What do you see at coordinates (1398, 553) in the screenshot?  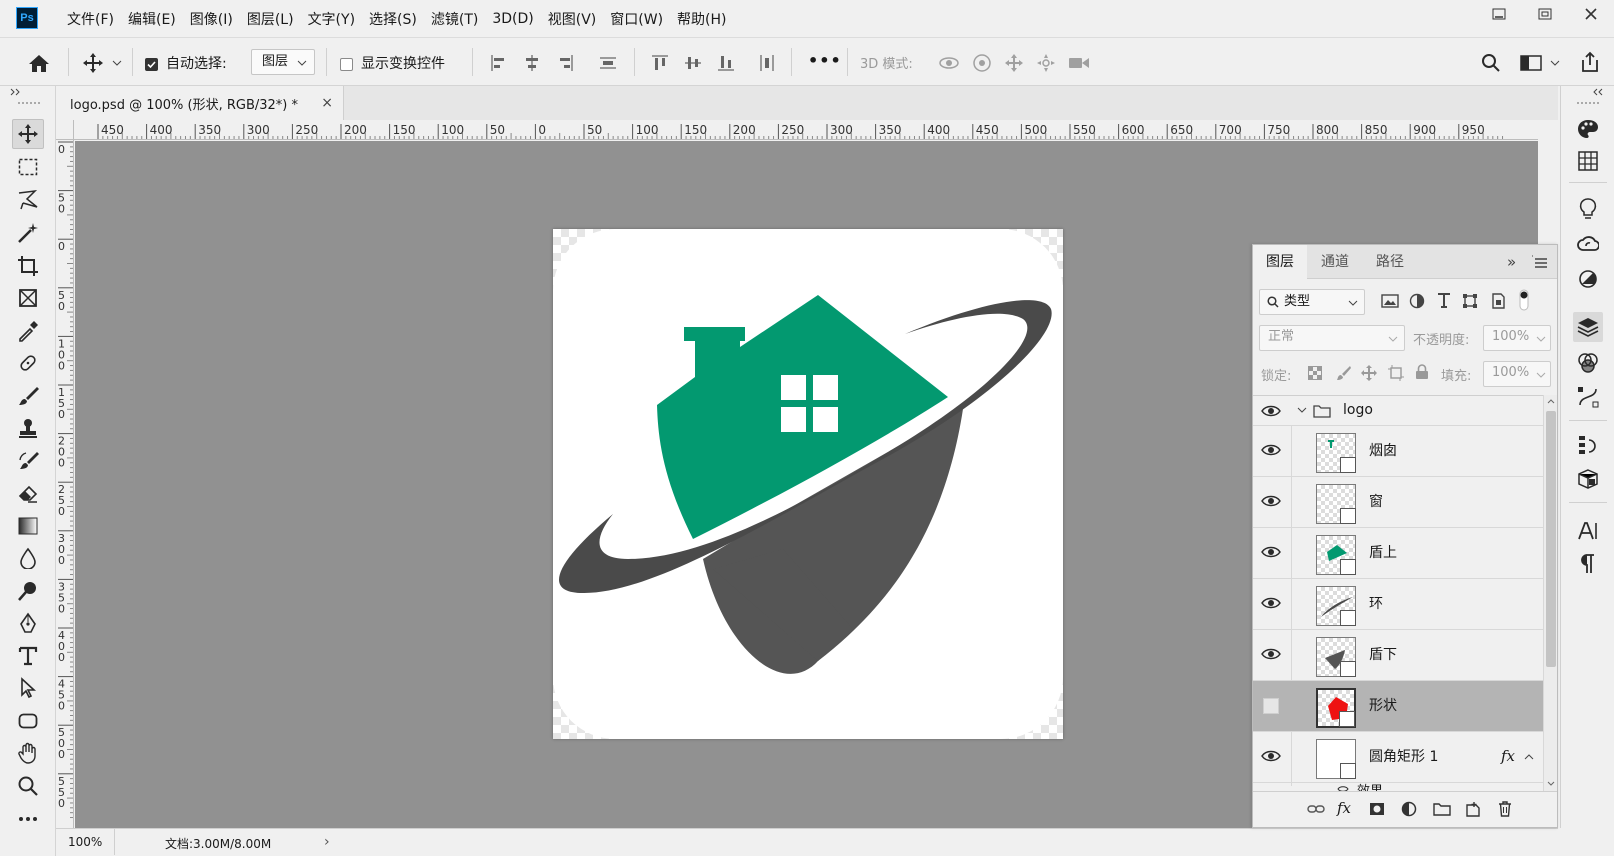 I see `layer-row-shield-upper: 盾上` at bounding box center [1398, 553].